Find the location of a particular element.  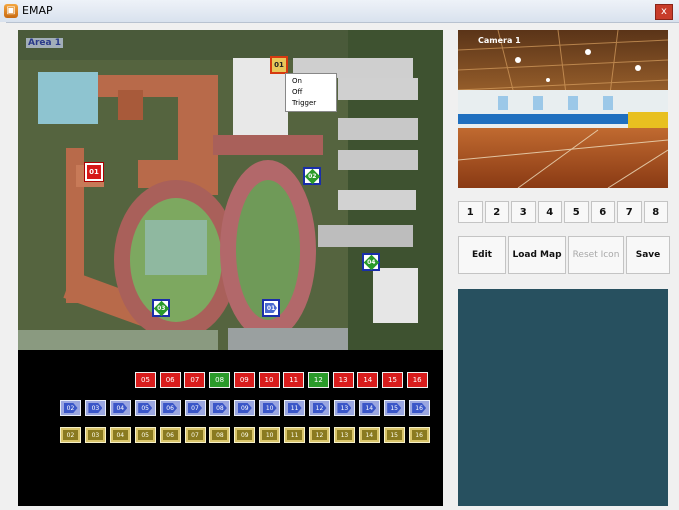

tray-sensor-icon: 08 is located at coordinates (220, 435).